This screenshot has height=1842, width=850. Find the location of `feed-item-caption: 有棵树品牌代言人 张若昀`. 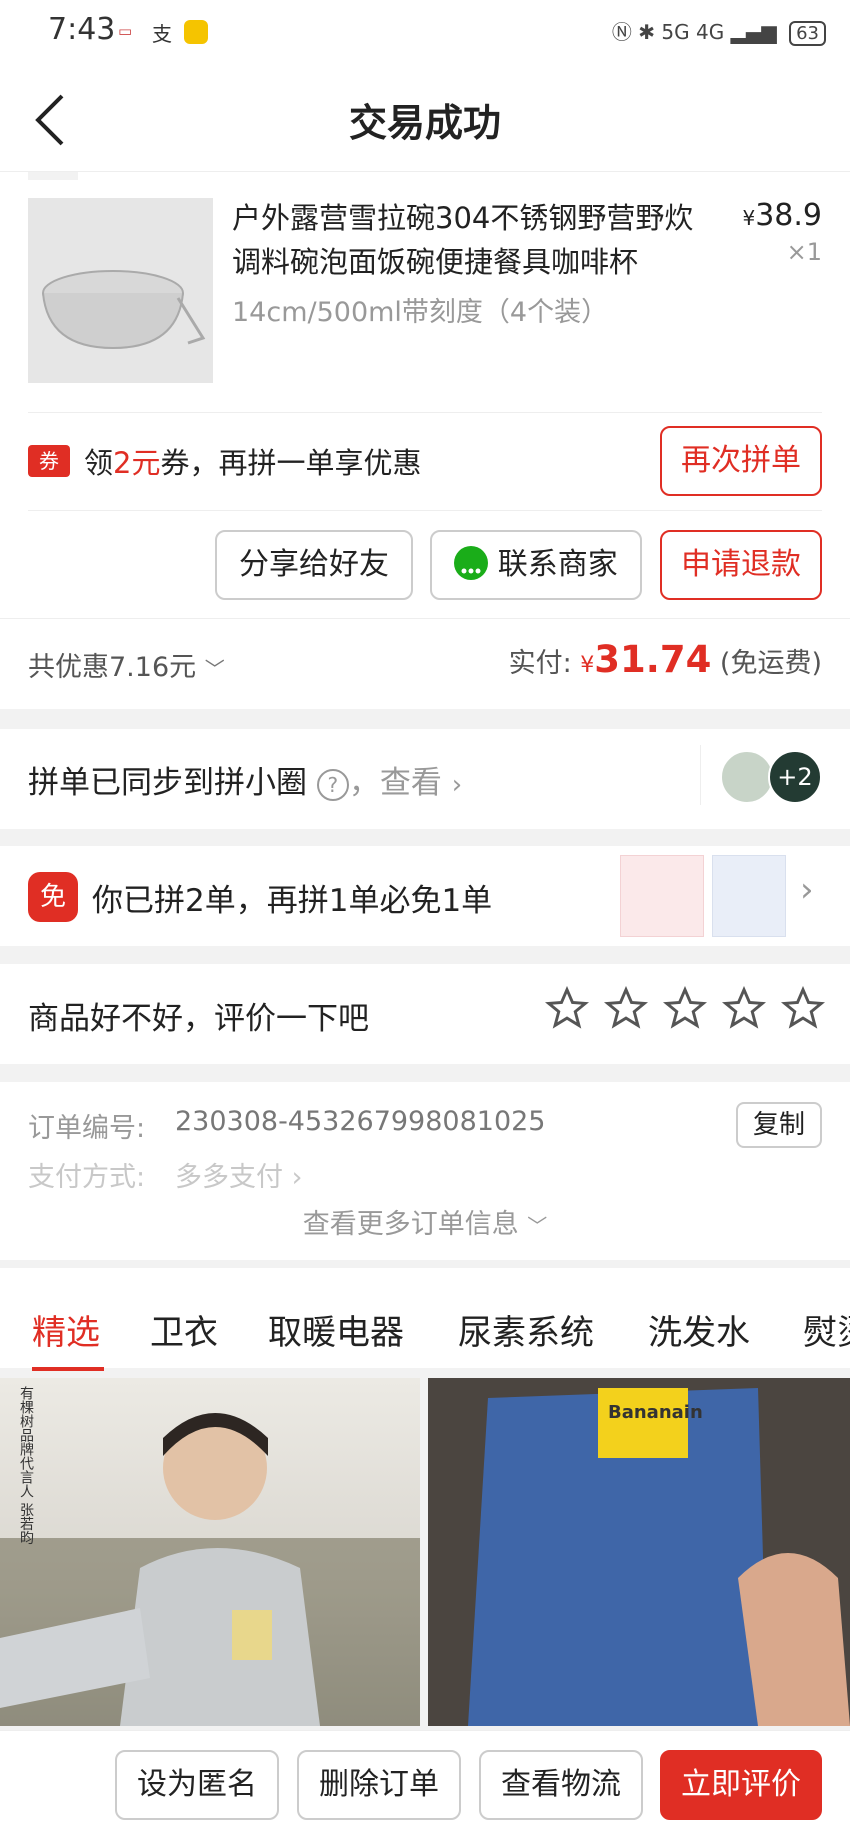

feed-item-caption: 有棵树品牌代言人 张若昀 is located at coordinates (26, 1465).